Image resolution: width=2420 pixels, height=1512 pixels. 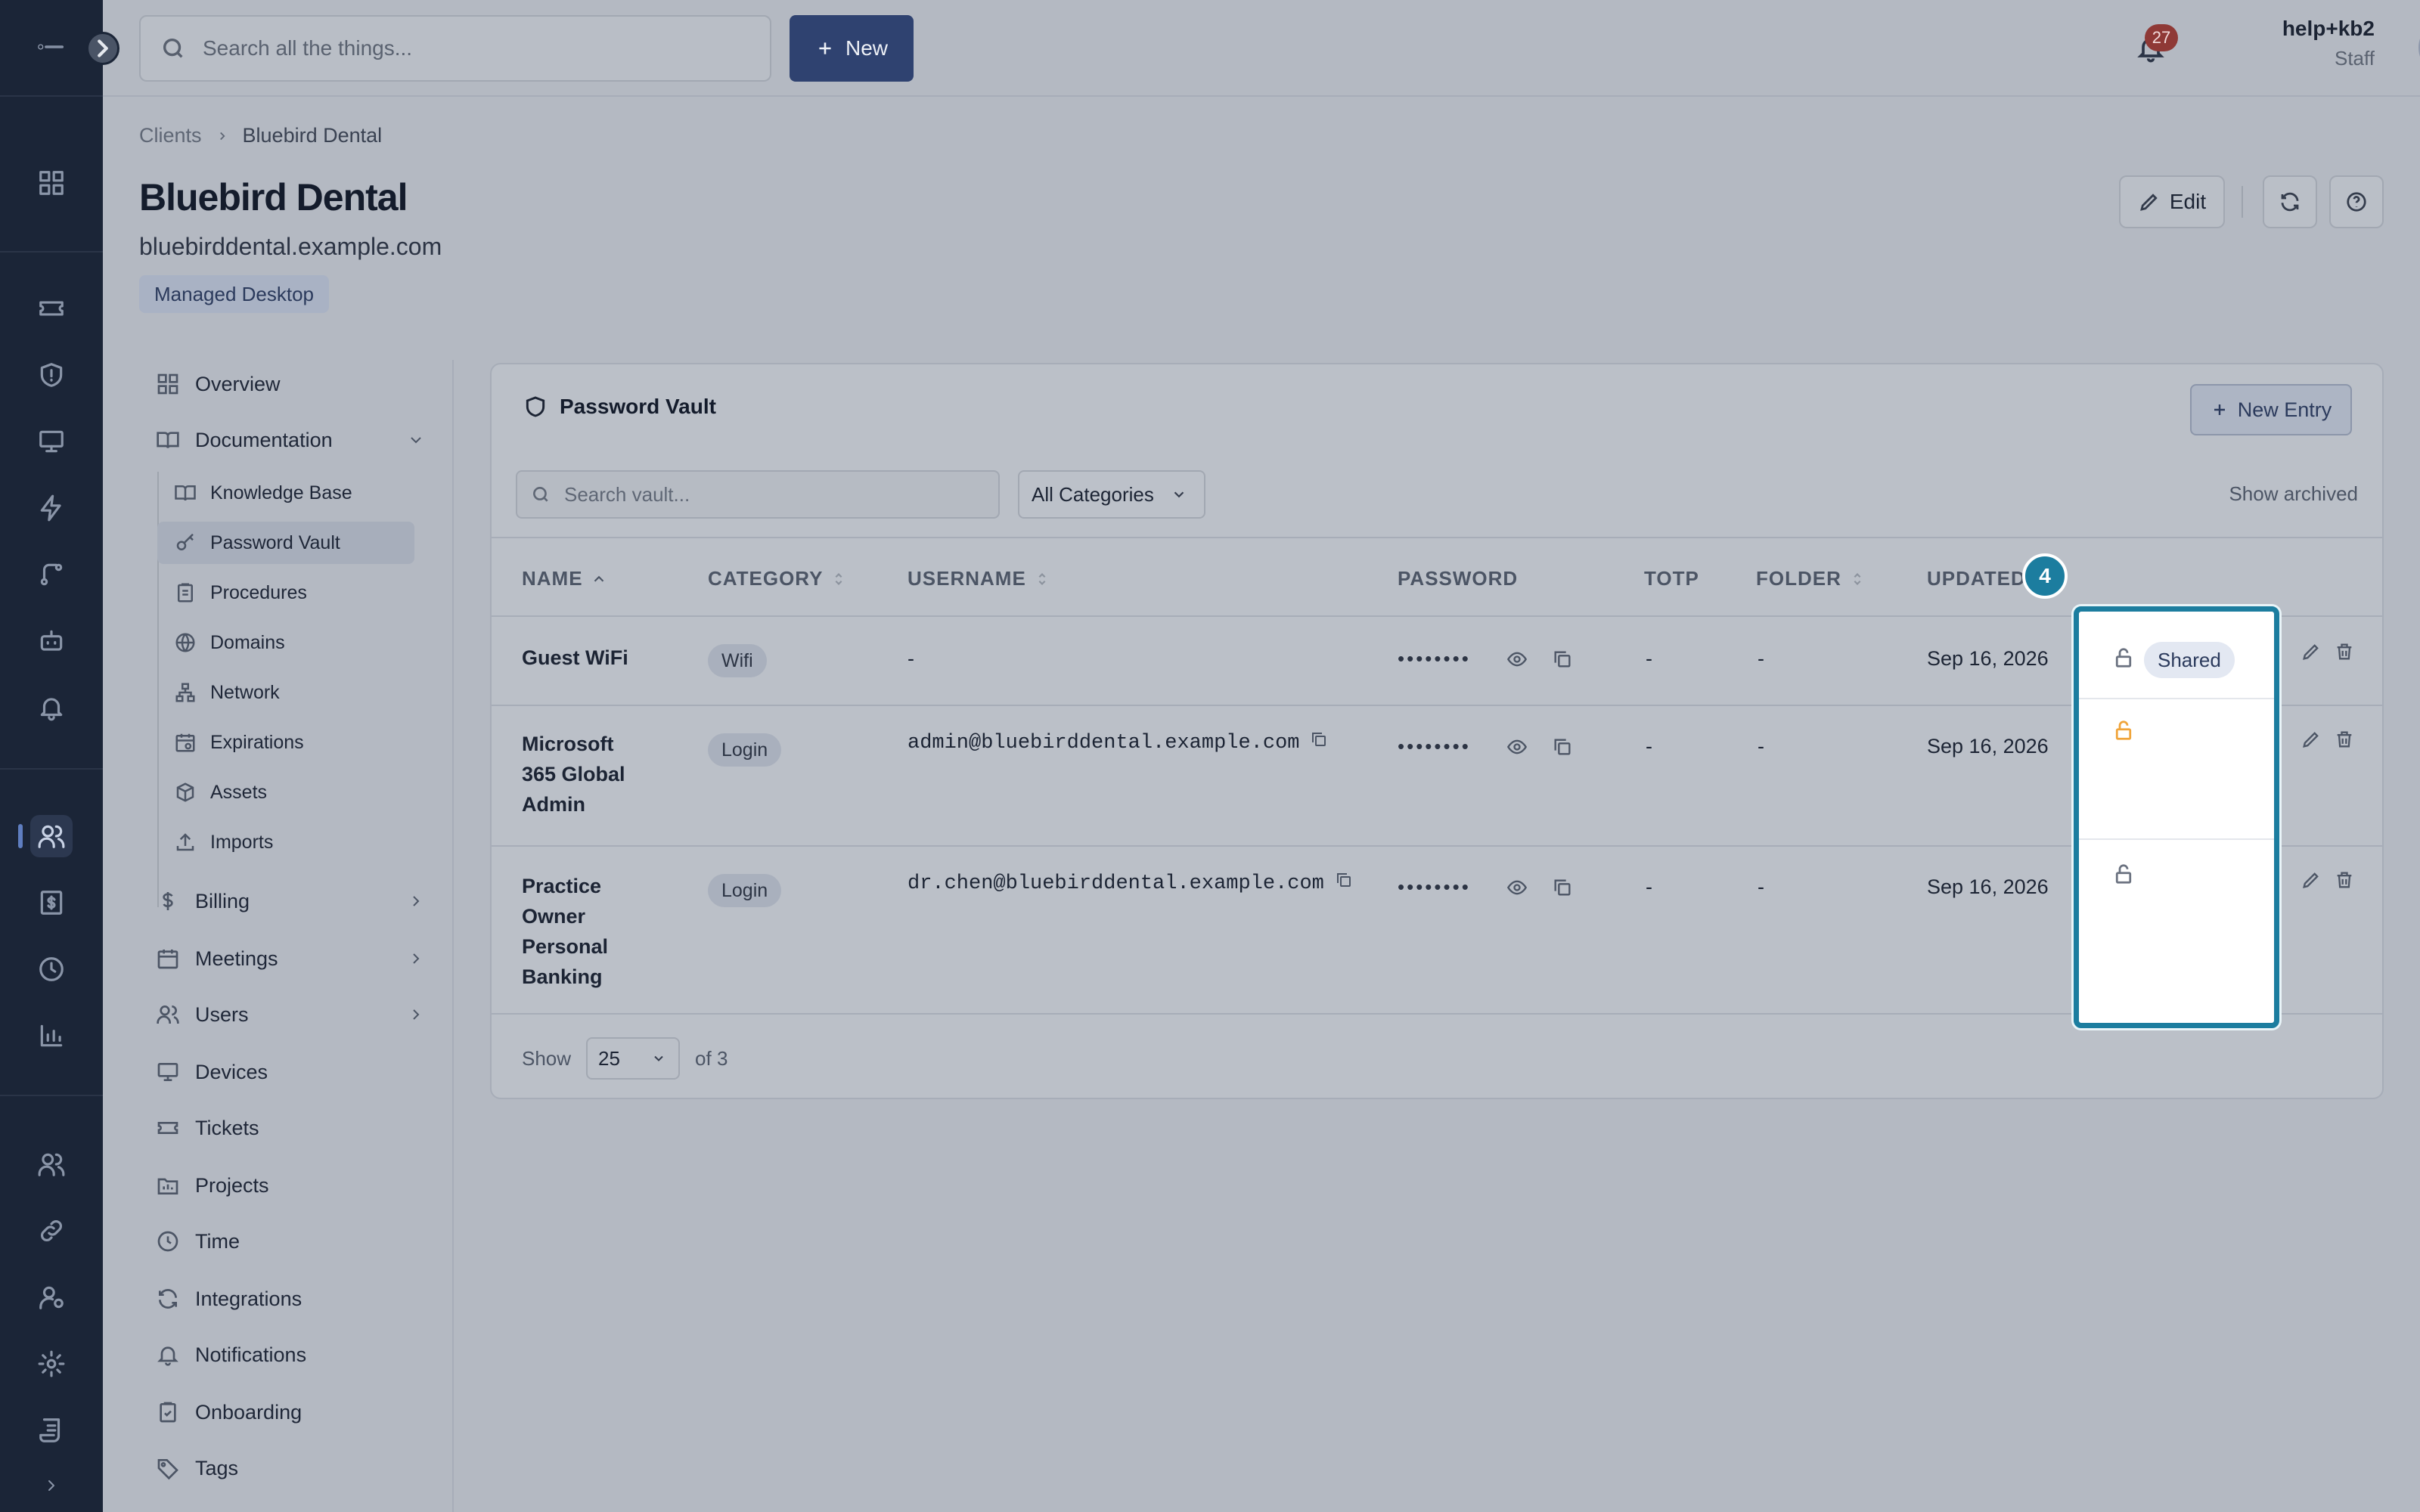 I want to click on new-entry-button: New Entry, so click(x=2271, y=409).